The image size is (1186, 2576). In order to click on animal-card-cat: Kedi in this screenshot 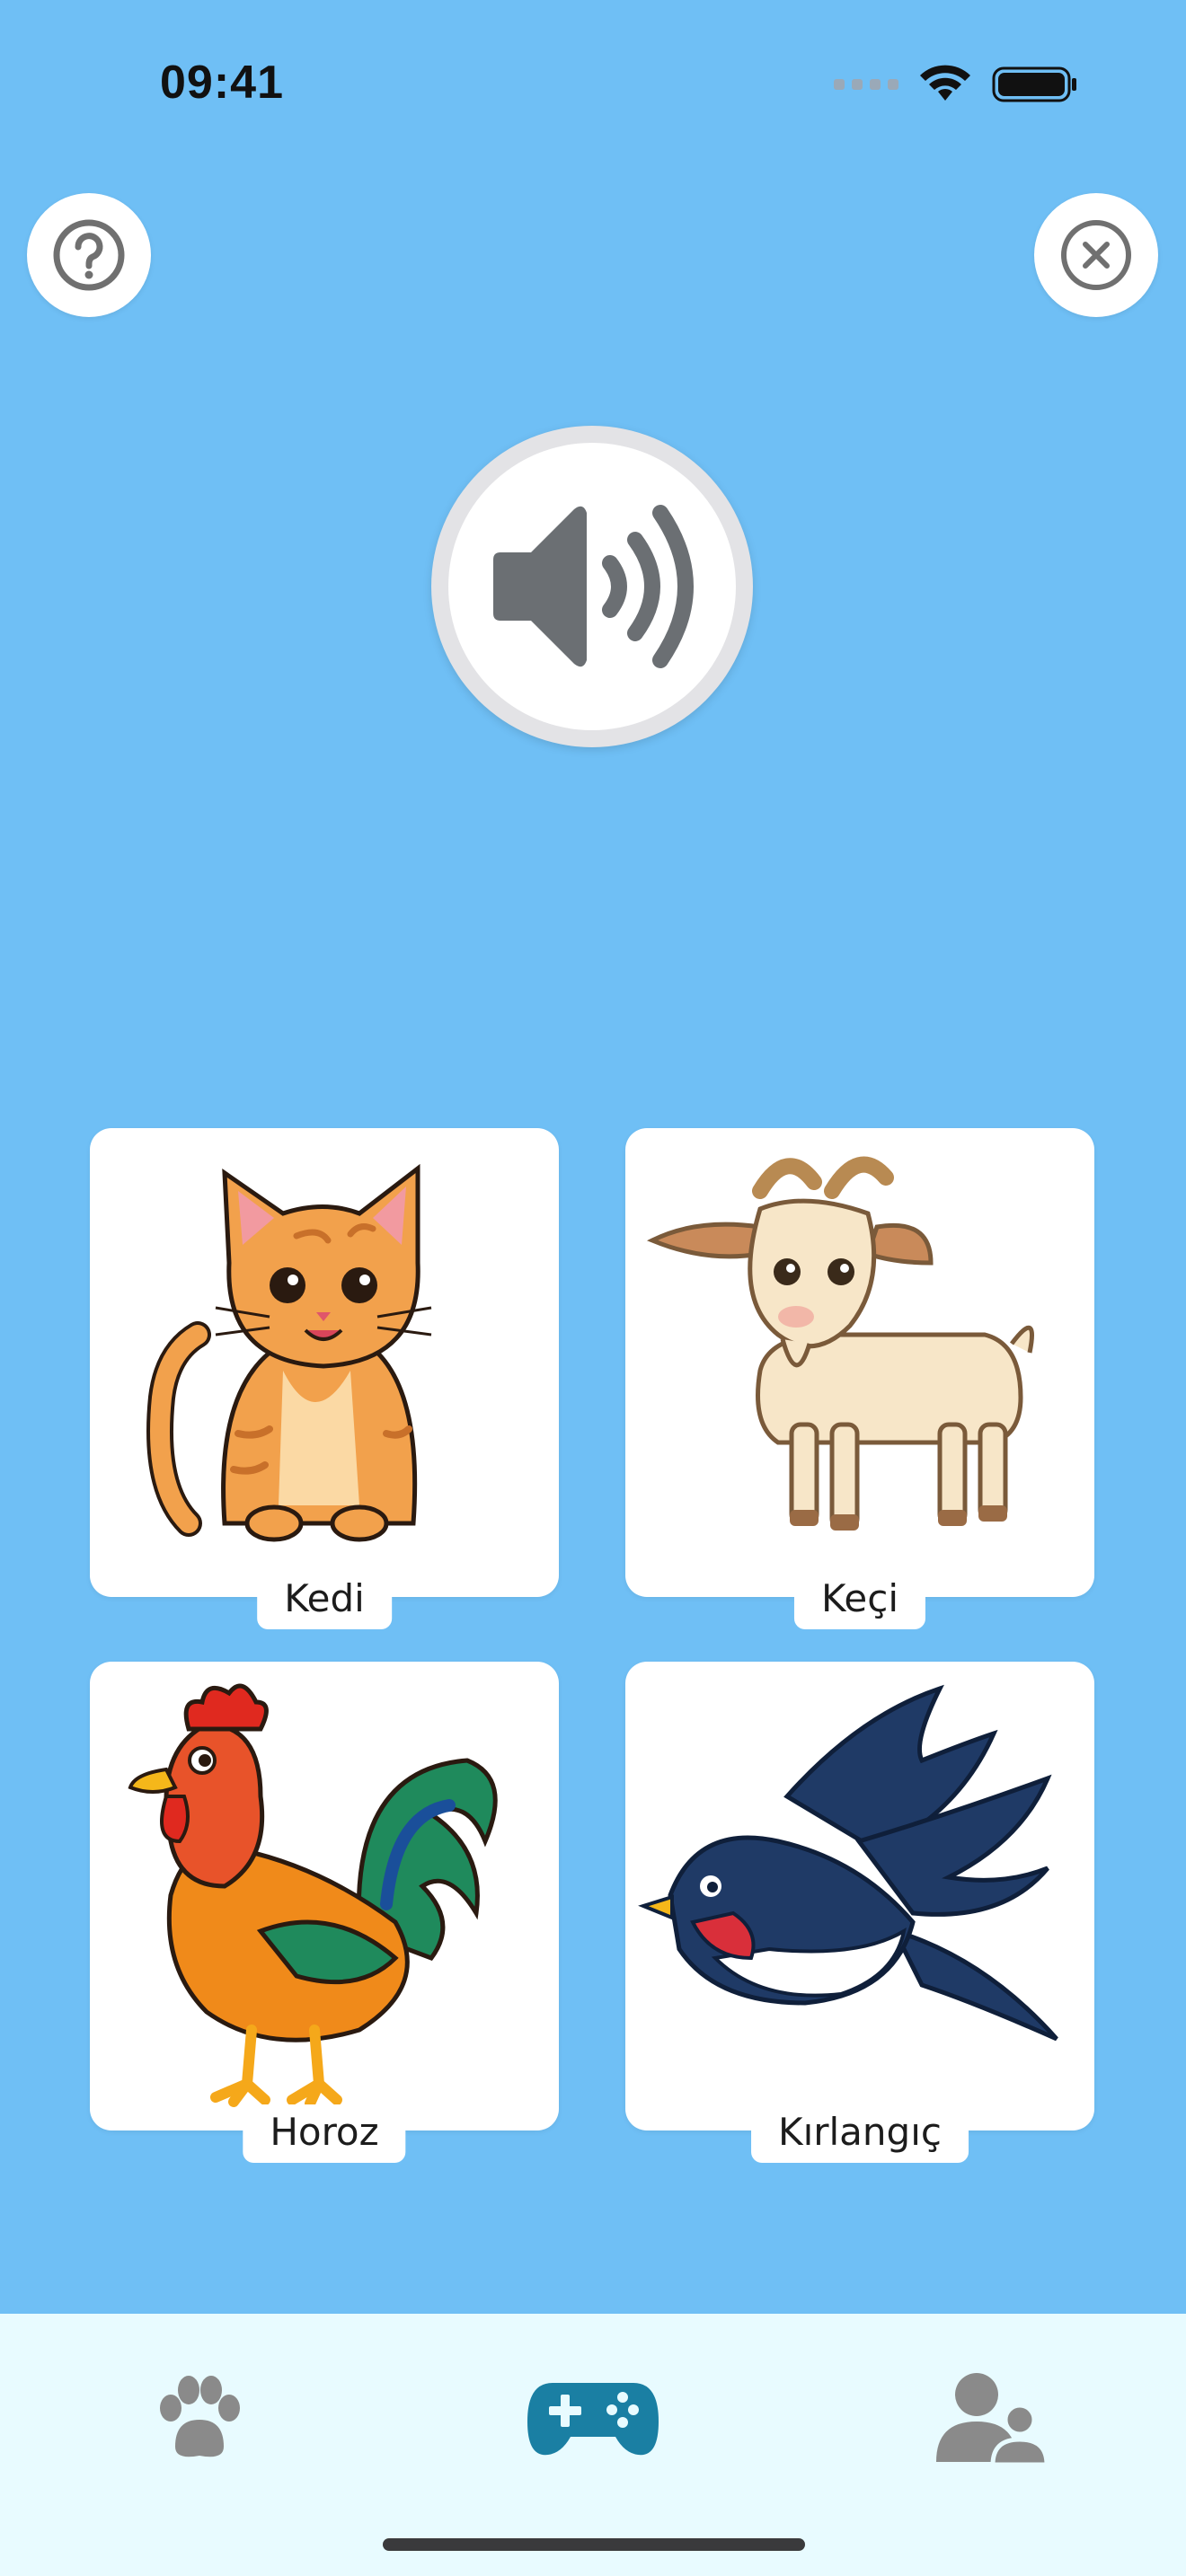, I will do `click(324, 1378)`.